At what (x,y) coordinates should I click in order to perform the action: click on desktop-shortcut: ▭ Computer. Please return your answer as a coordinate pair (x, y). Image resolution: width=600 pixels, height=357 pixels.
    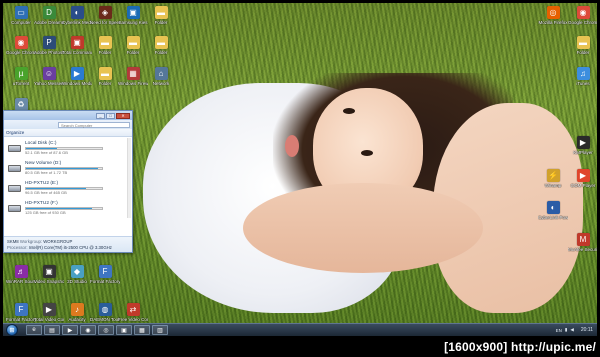
    Looking at the image, I should click on (21, 21).